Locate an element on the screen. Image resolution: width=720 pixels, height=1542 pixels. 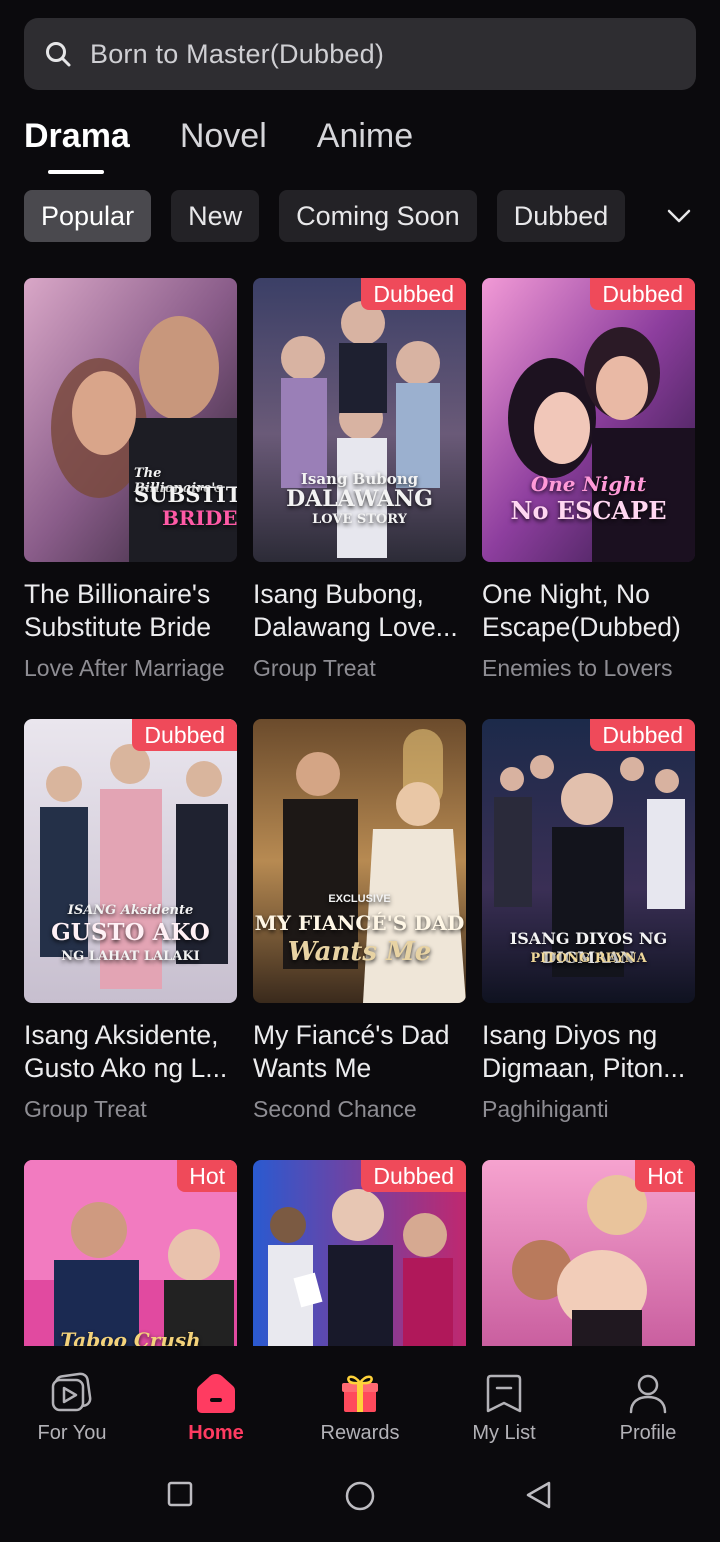
nav-rewards: Rewards is located at coordinates (360, 1406).